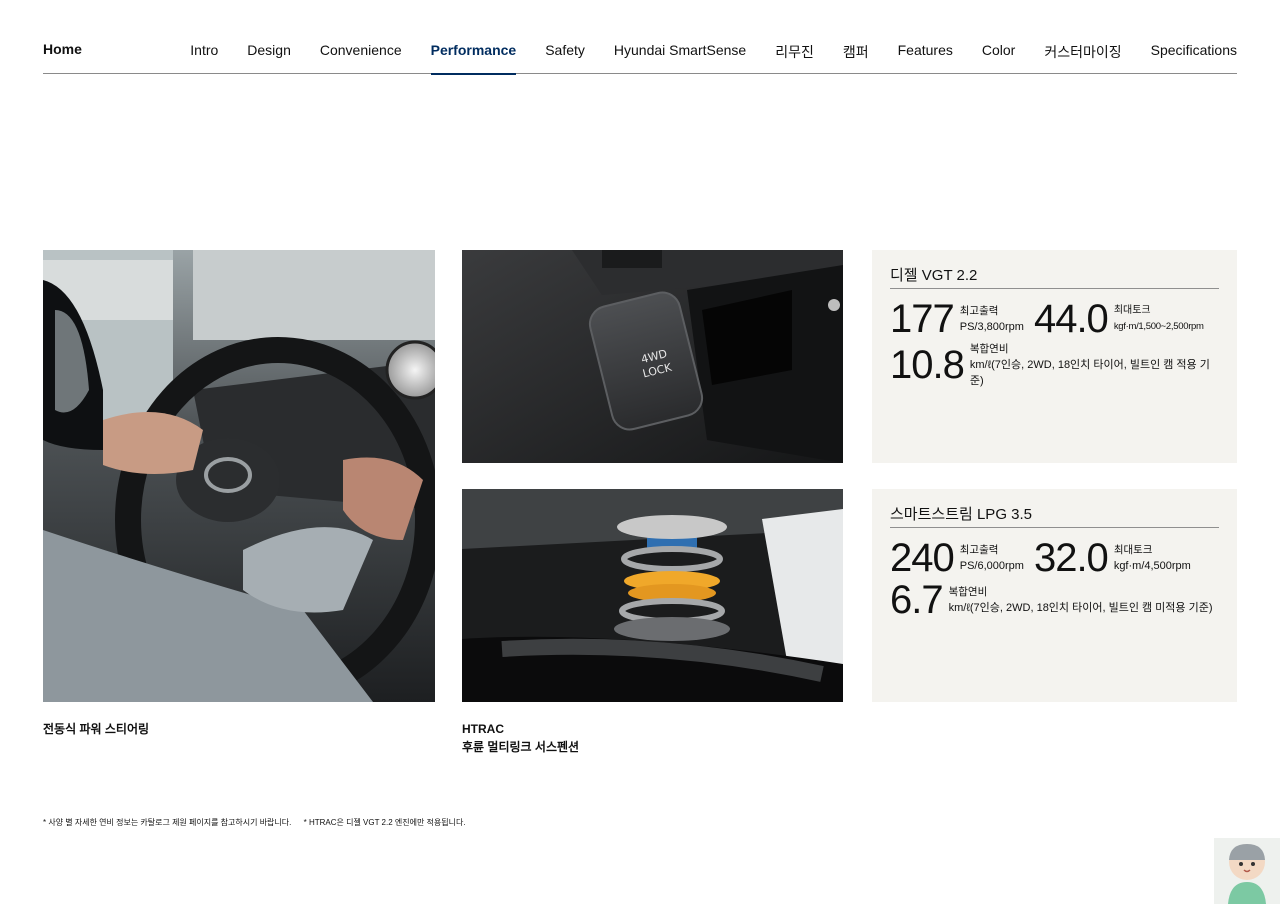  Describe the element at coordinates (992, 319) in the screenshot. I see `power-label-group: 최고출력 PS/3,800rpm` at that location.